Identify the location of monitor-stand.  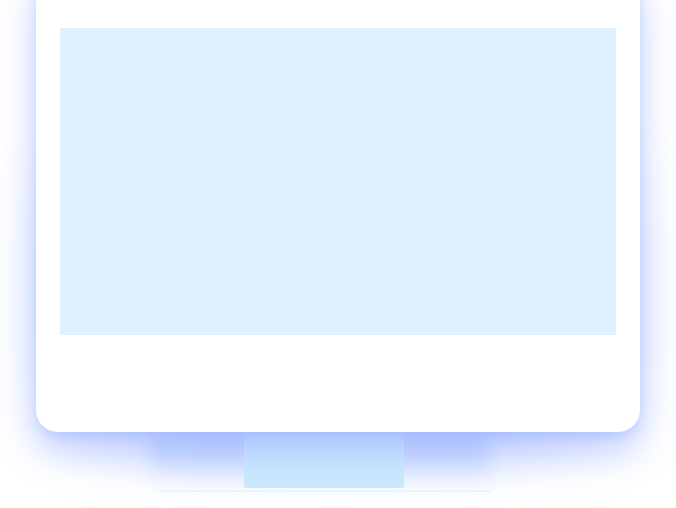
(324, 460).